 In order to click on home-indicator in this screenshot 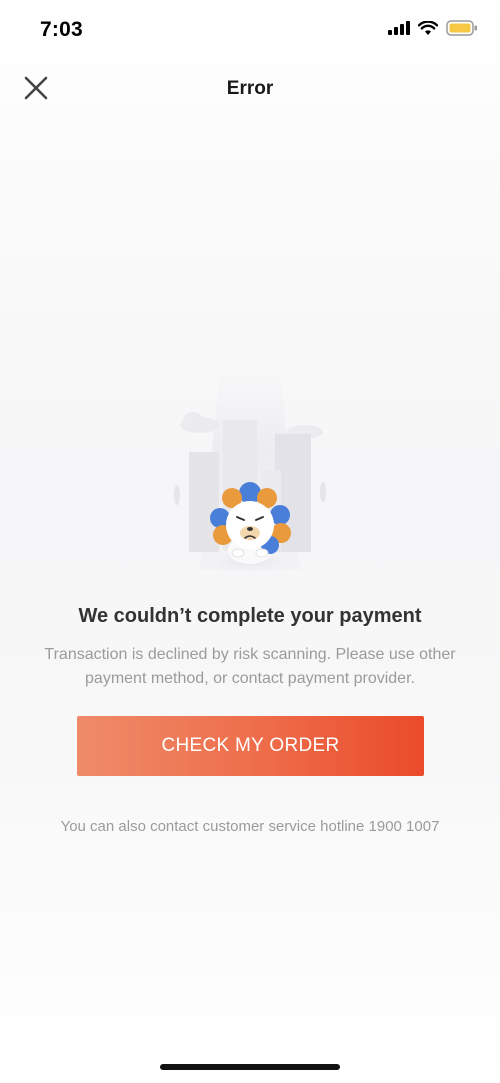, I will do `click(250, 1067)`.